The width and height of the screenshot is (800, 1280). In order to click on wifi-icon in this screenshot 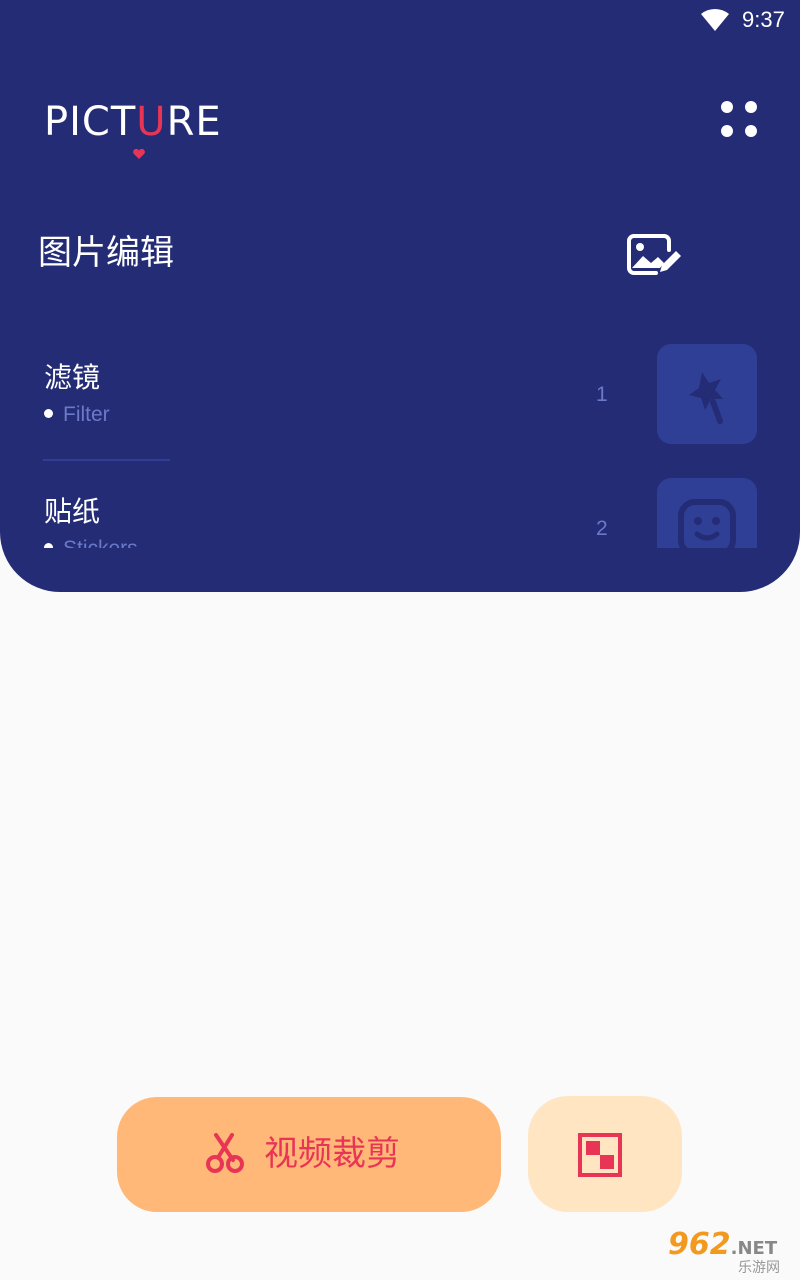, I will do `click(715, 20)`.